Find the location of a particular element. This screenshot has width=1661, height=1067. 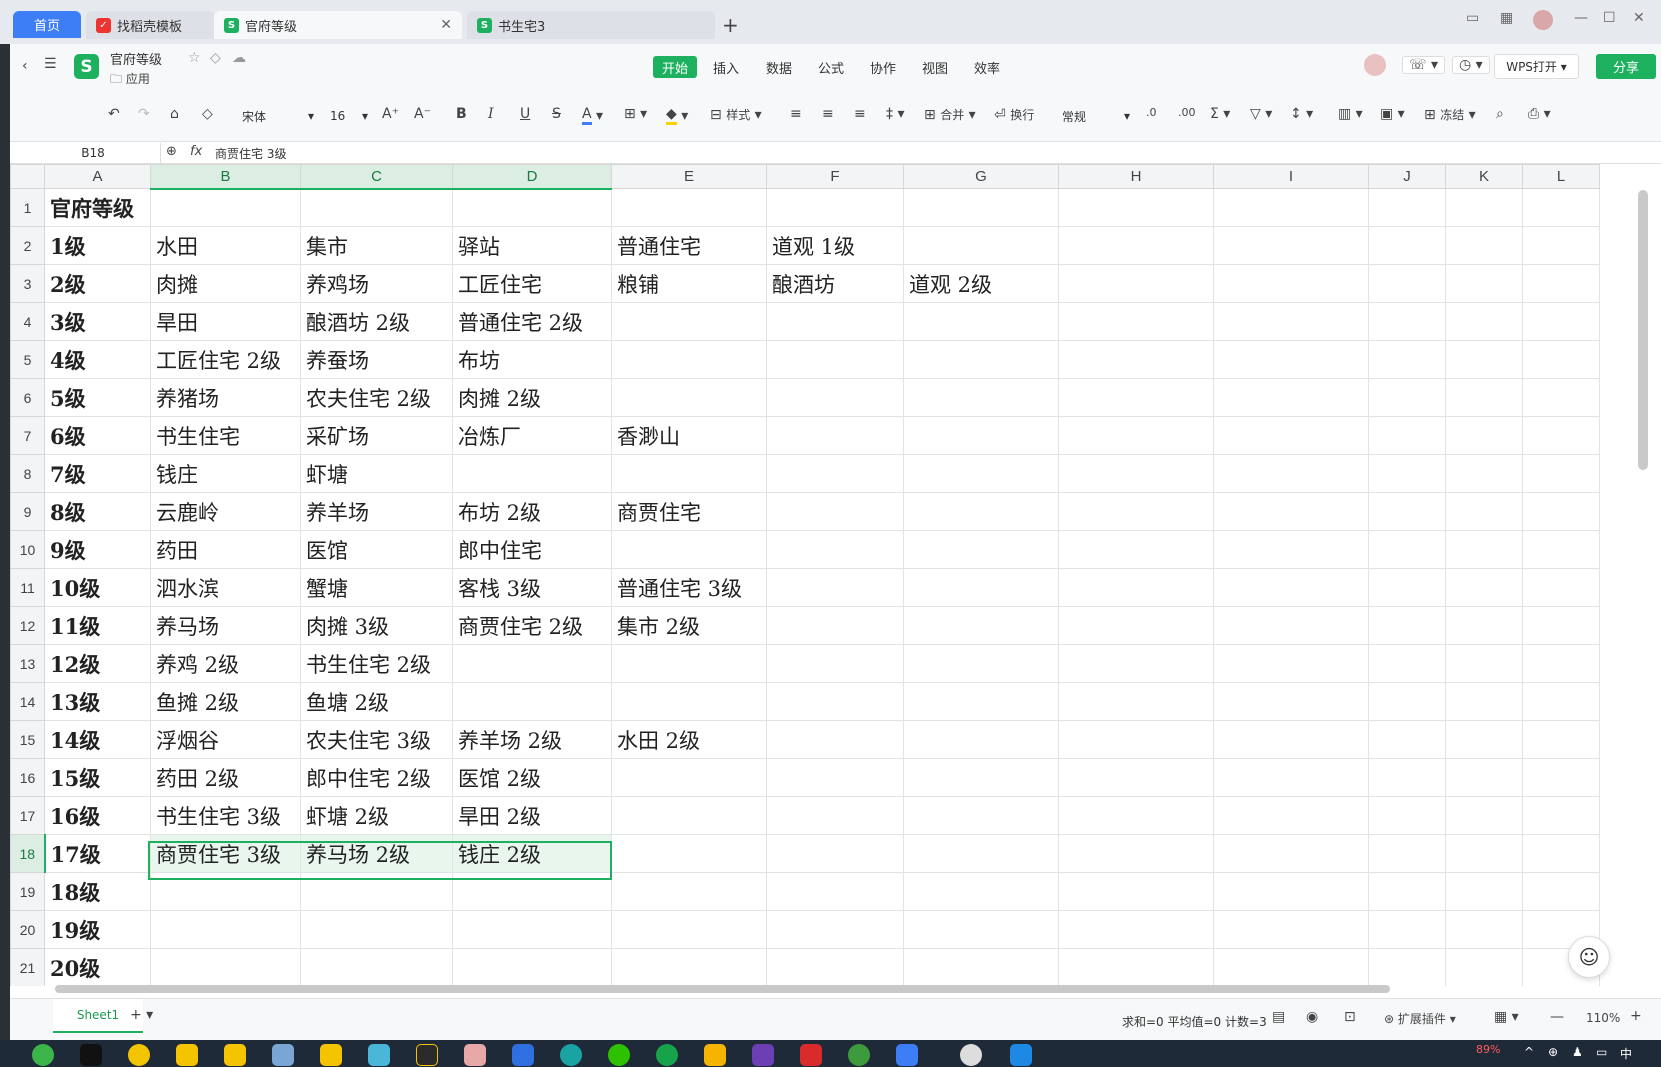

horizontal-scrollbar is located at coordinates (722, 989).